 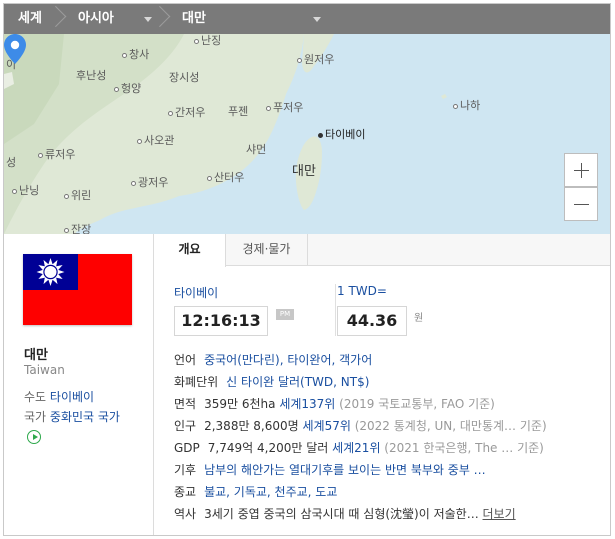 I want to click on tab-bar: 개요 경제·물가, so click(x=382, y=250).